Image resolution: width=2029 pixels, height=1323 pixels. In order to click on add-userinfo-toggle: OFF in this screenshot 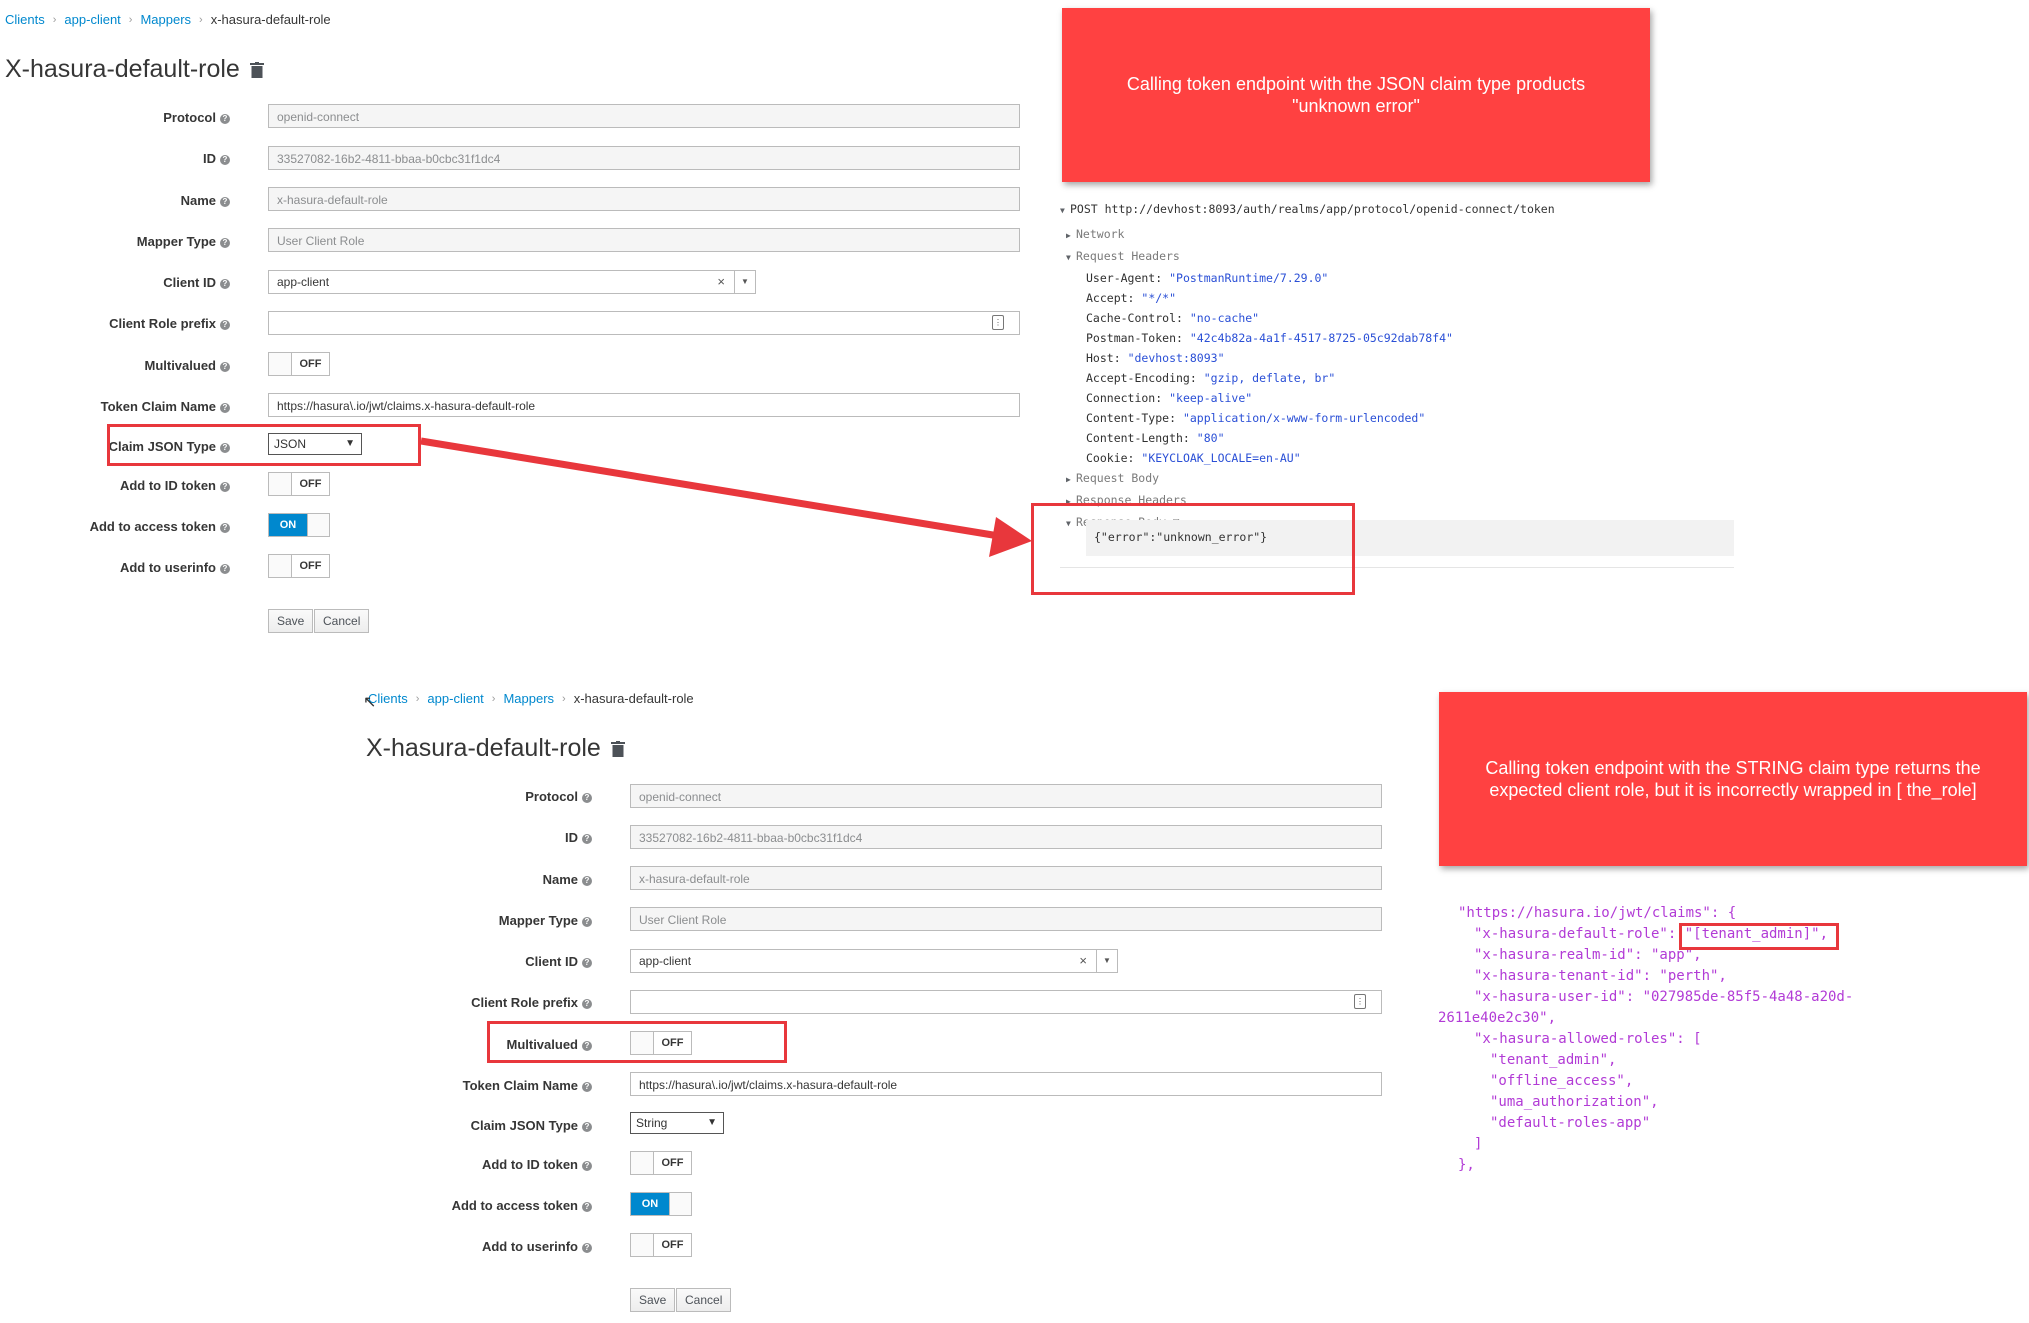, I will do `click(661, 1245)`.